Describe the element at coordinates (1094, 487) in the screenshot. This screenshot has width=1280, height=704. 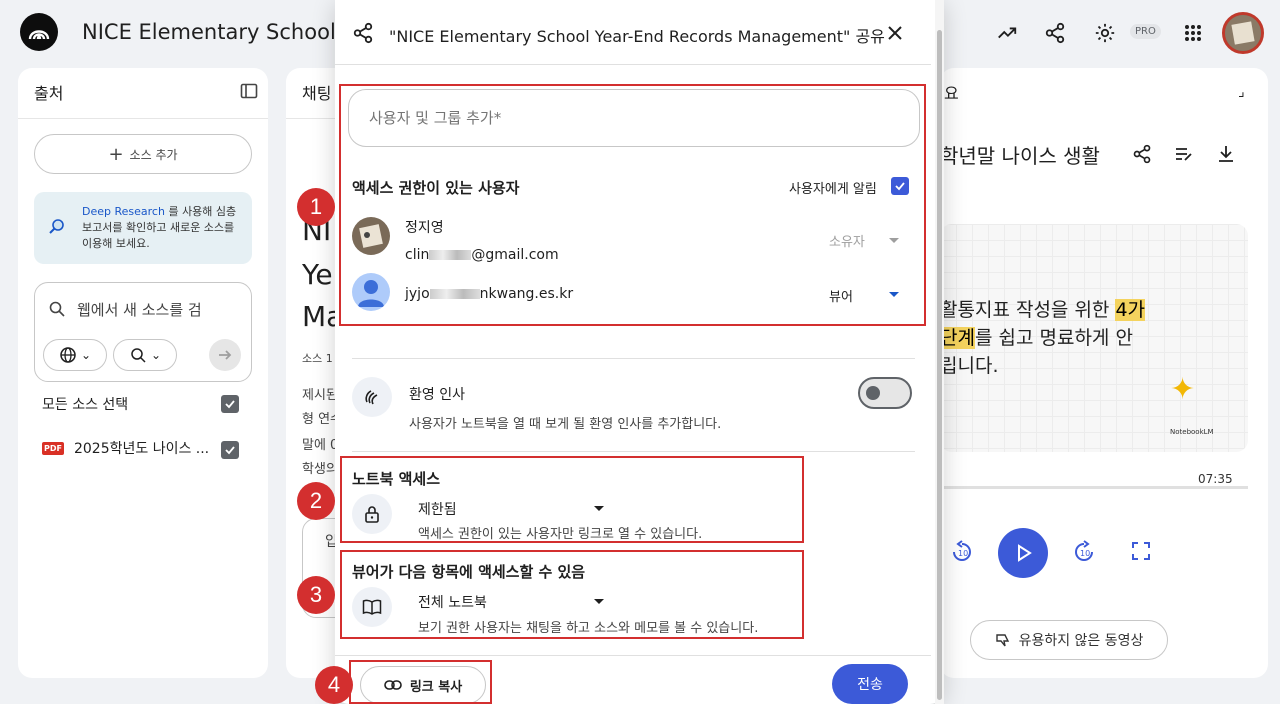
I see `video-progress-bar` at that location.